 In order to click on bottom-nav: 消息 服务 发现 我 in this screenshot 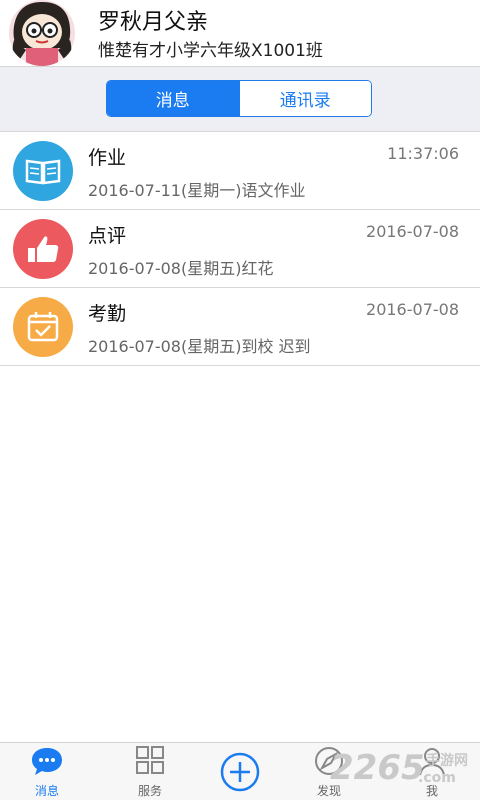, I will do `click(240, 771)`.